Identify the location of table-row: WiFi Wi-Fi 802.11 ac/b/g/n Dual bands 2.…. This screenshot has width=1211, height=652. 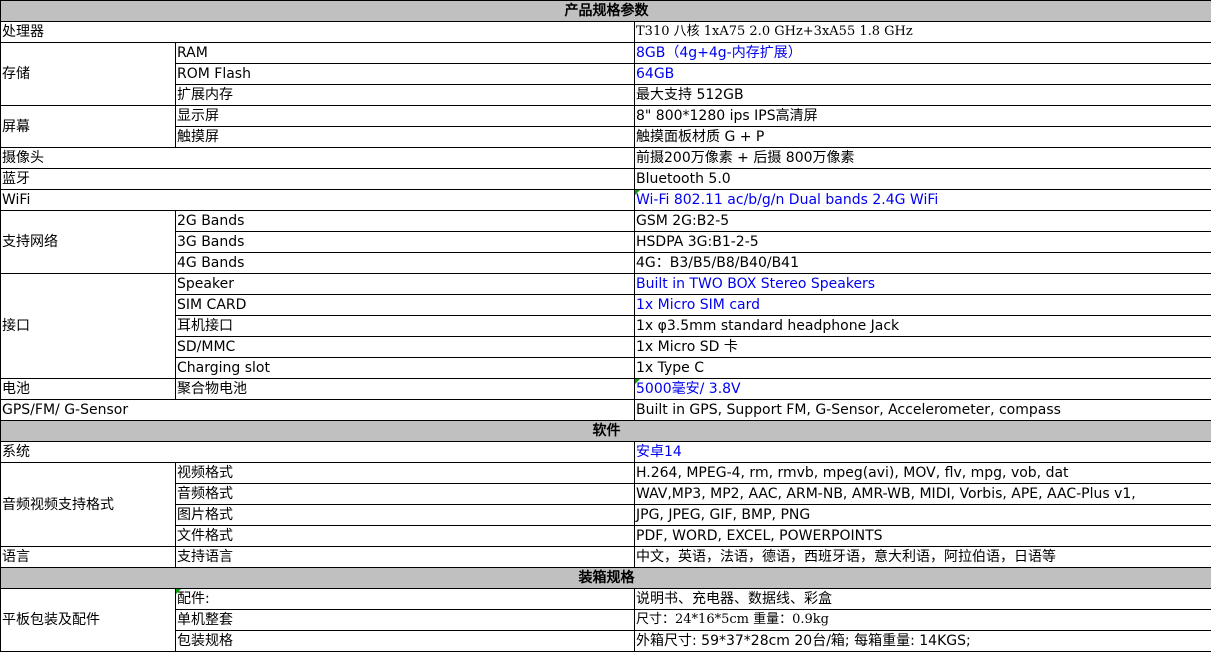
(606, 200).